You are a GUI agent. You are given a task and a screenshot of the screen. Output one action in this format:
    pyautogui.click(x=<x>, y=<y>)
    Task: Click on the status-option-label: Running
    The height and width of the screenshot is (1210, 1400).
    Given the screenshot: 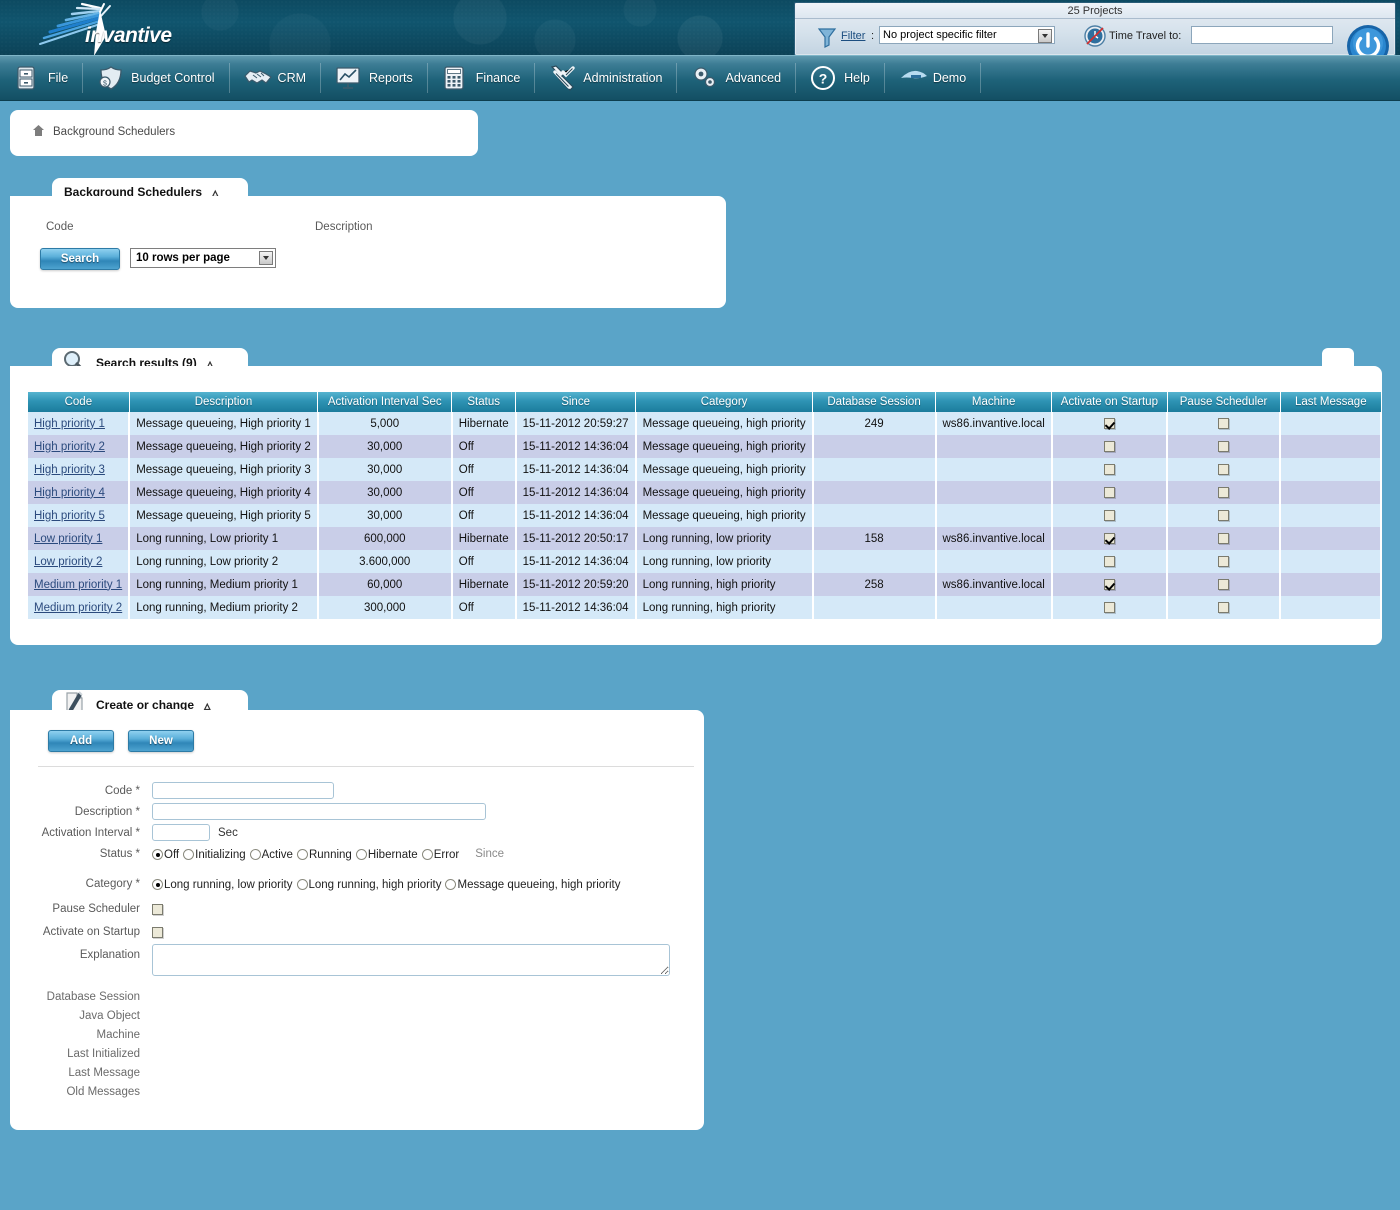 What is the action you would take?
    pyautogui.click(x=330, y=855)
    